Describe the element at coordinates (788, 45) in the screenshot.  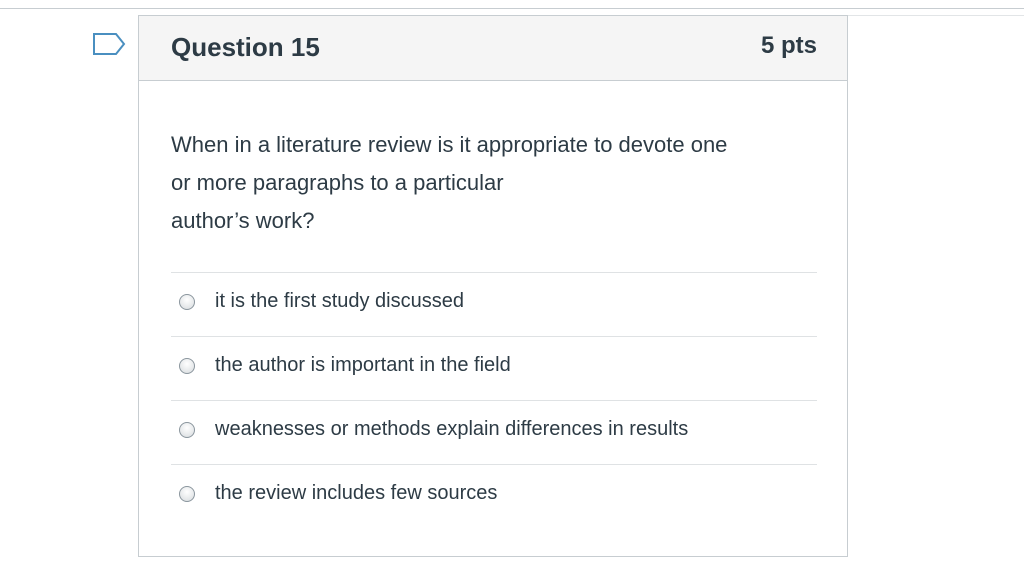
I see `question-points: 5 pts` at that location.